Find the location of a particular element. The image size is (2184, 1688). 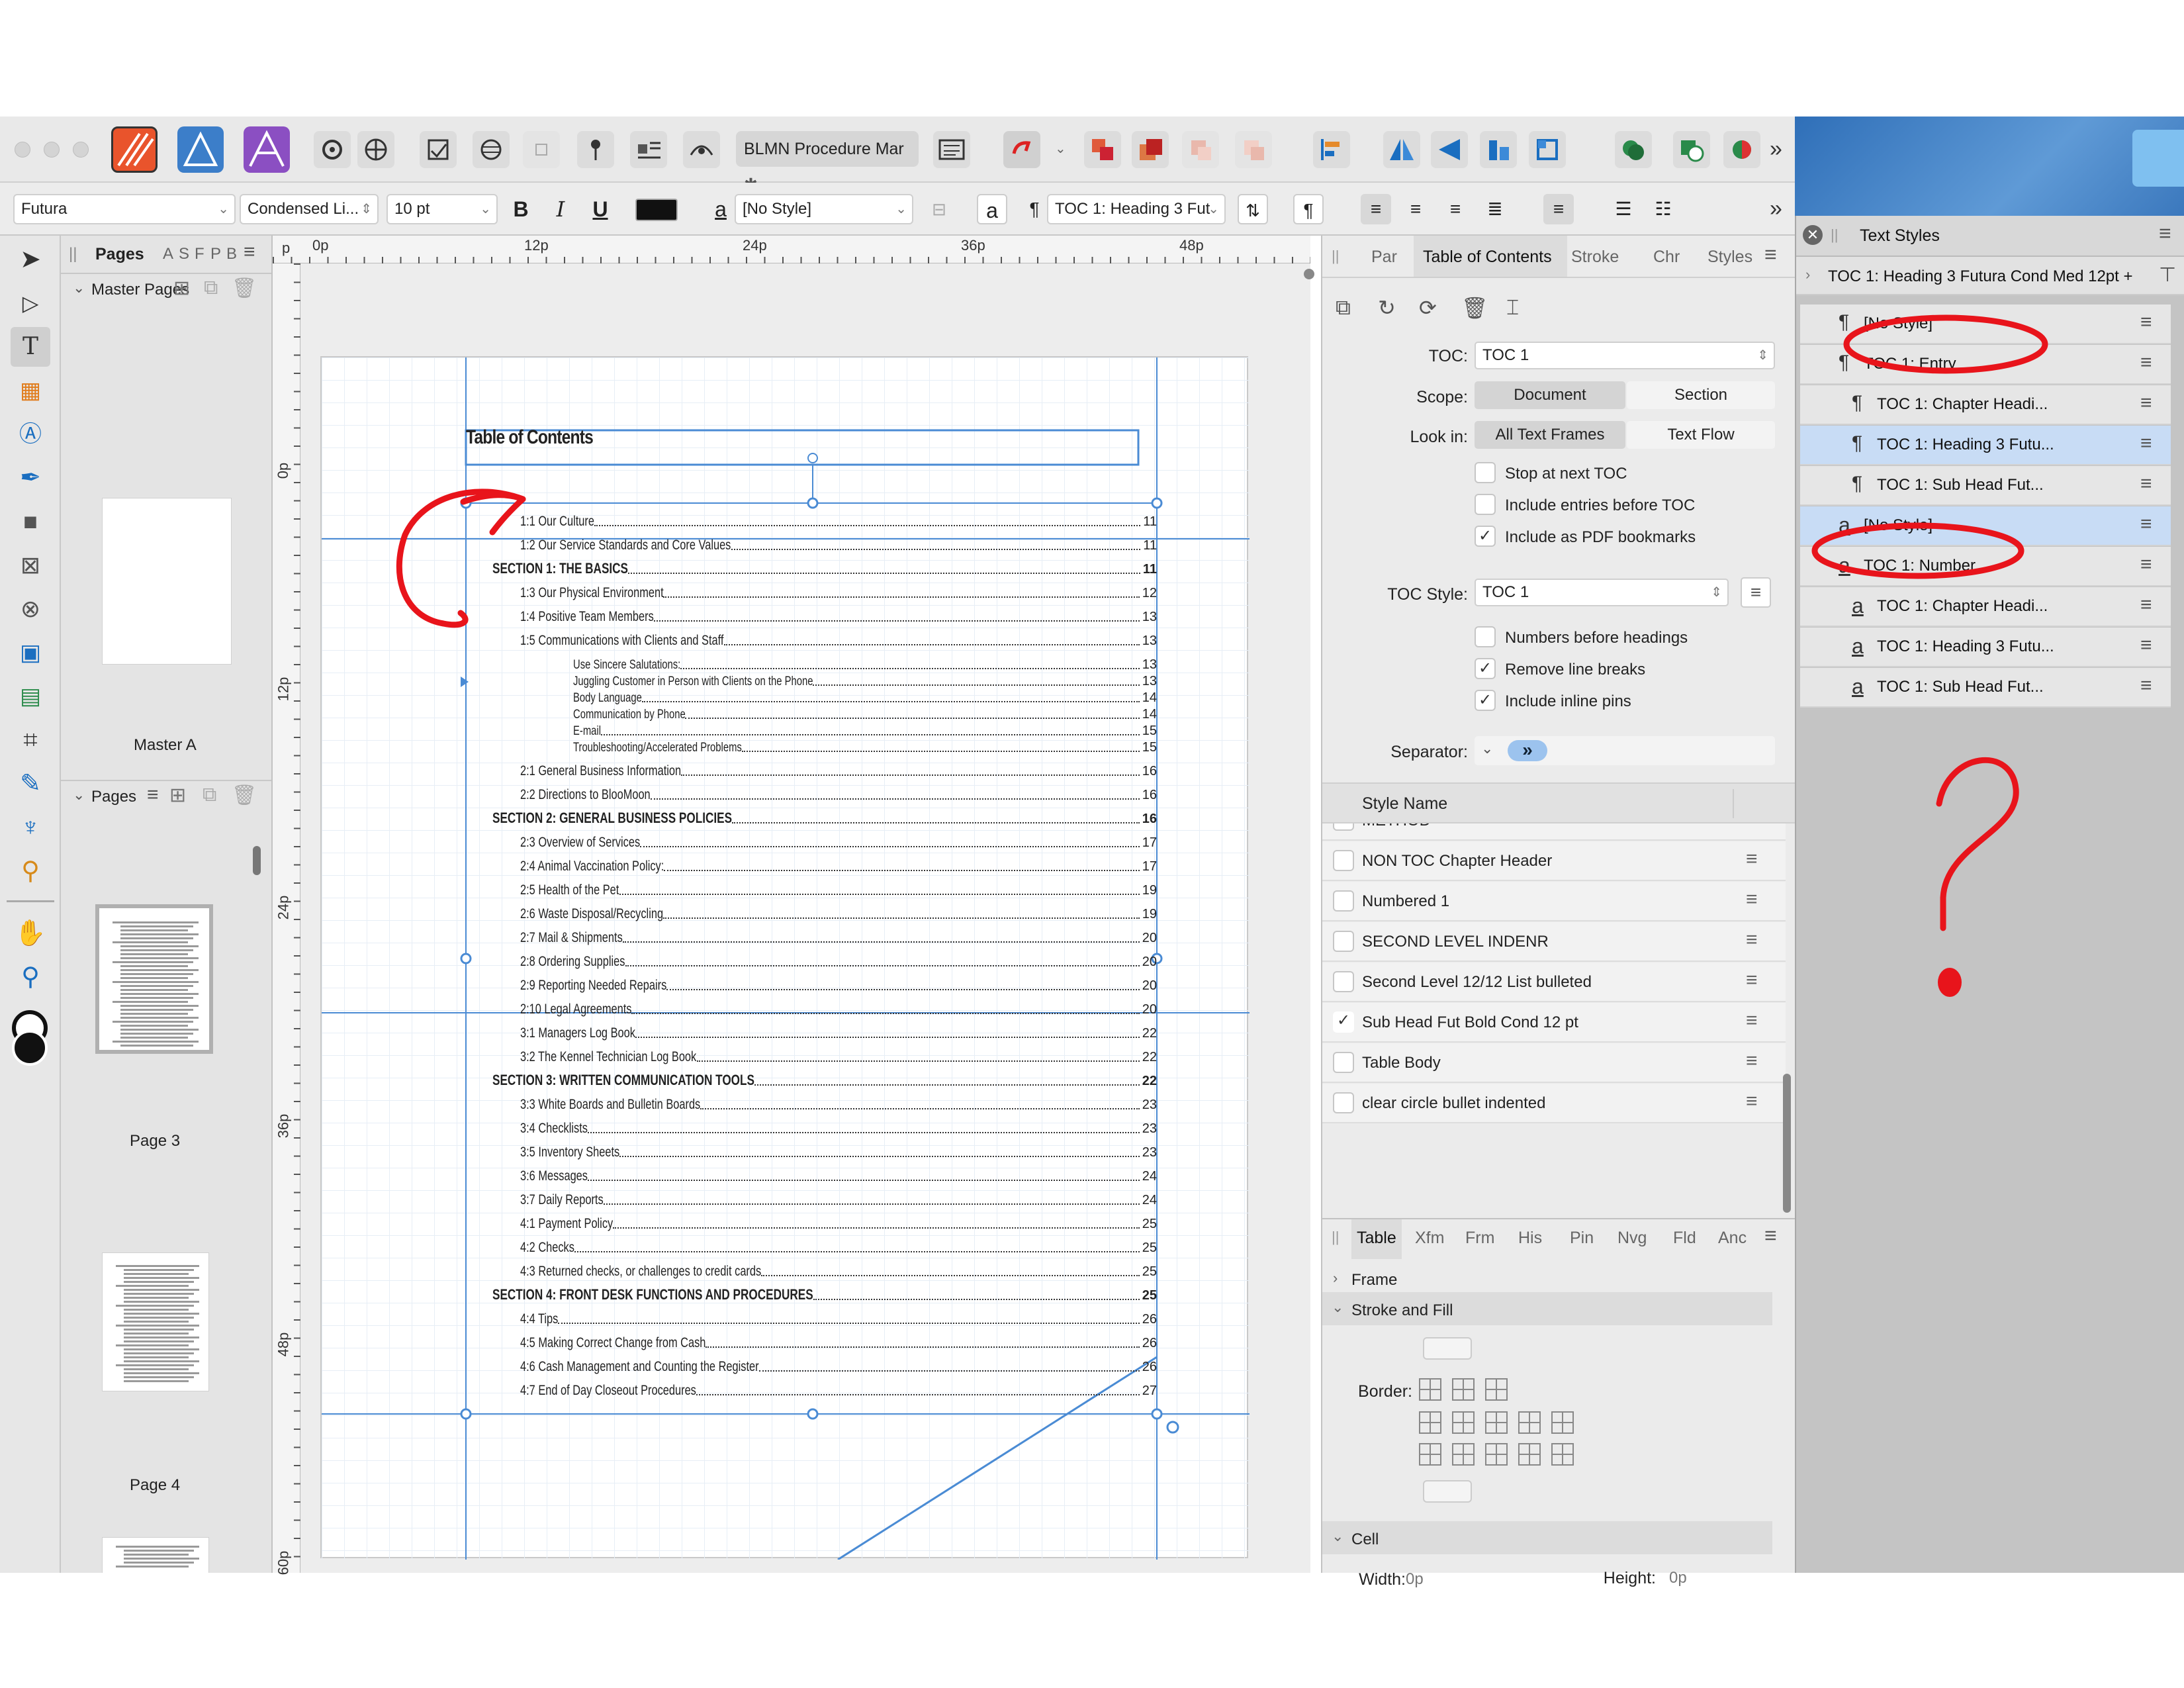

page-4-thumbnail is located at coordinates (155, 1321).